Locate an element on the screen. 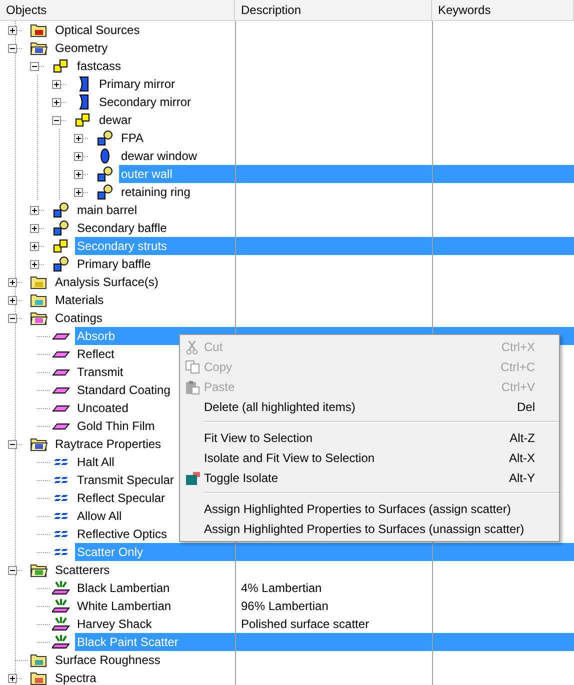 Image resolution: width=574 pixels, height=685 pixels. table-cell: 4% Lambertian is located at coordinates (333, 588).